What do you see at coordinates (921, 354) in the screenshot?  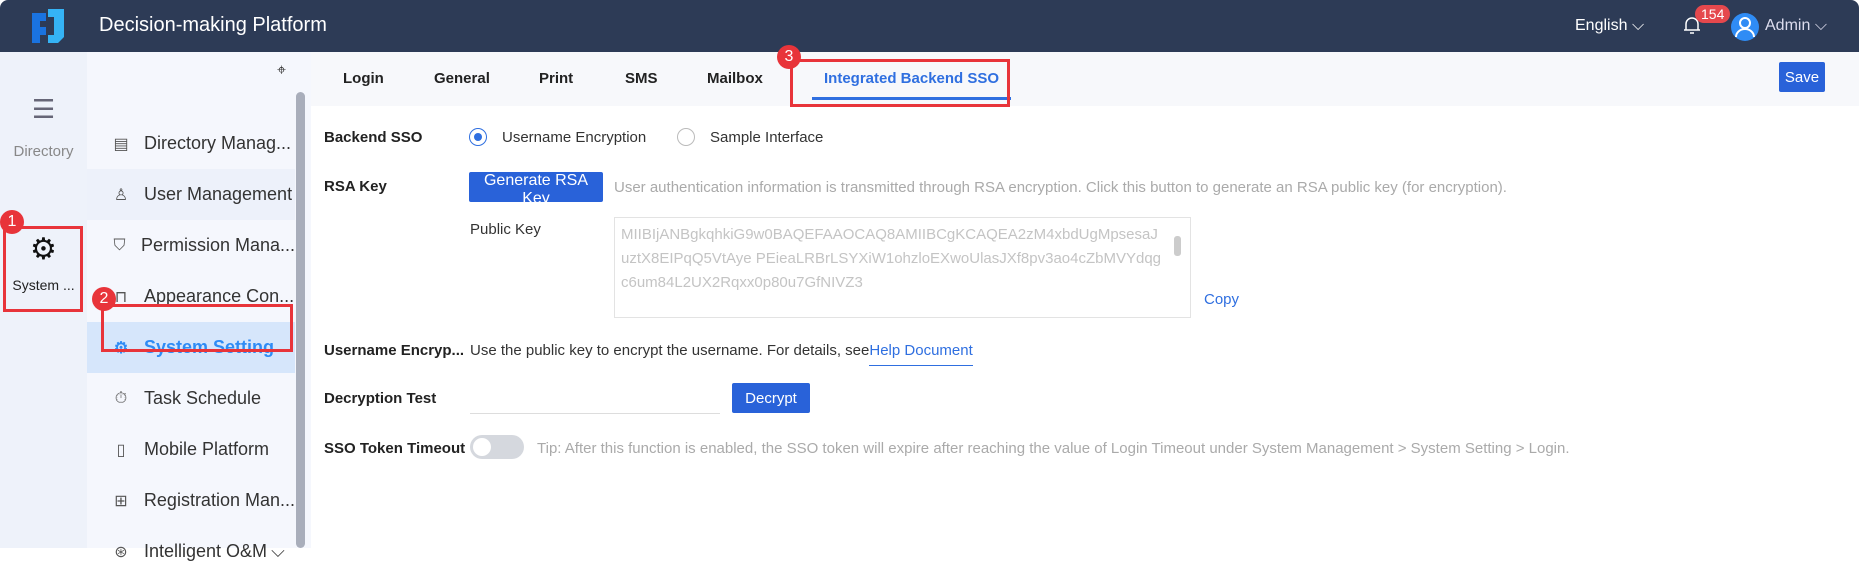 I see `help-document-link: Help Document` at bounding box center [921, 354].